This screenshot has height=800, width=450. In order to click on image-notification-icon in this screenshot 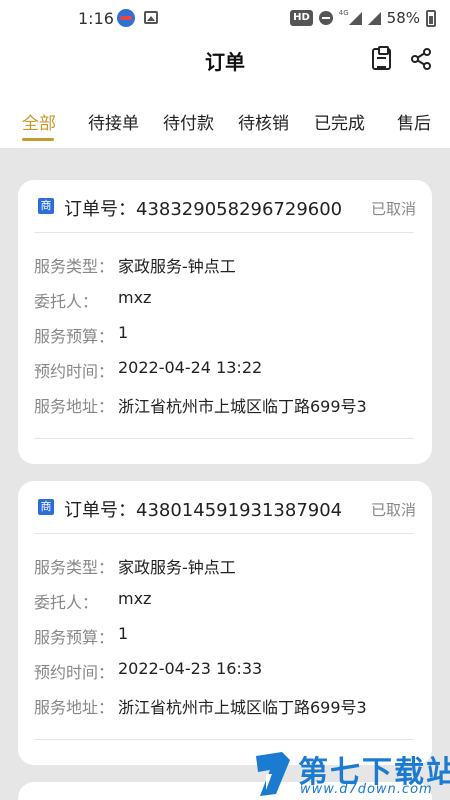, I will do `click(151, 17)`.